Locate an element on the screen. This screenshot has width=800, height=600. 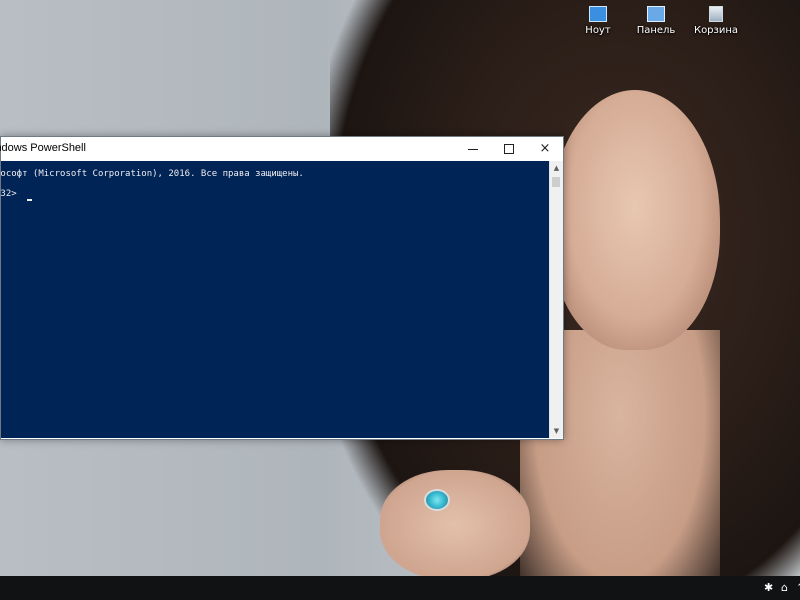
text-cursor is located at coordinates (29, 200).